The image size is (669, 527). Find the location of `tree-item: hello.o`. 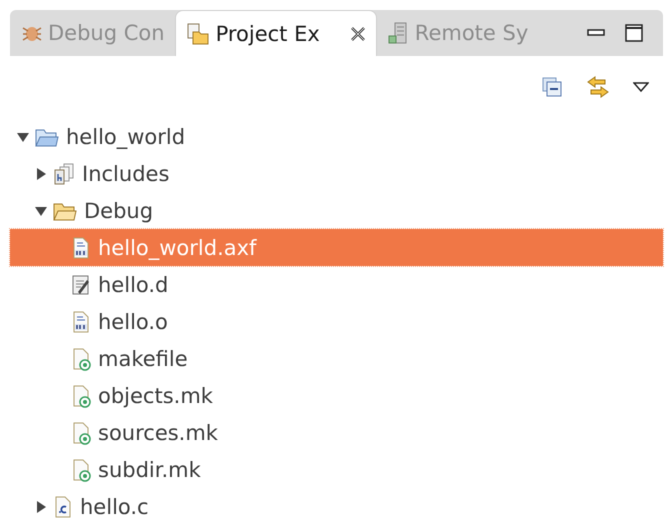

tree-item: hello.o is located at coordinates (336, 321).